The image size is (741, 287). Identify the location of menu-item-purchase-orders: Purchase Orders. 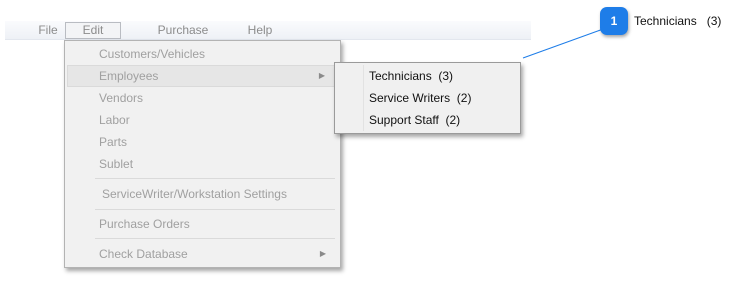
(202, 224).